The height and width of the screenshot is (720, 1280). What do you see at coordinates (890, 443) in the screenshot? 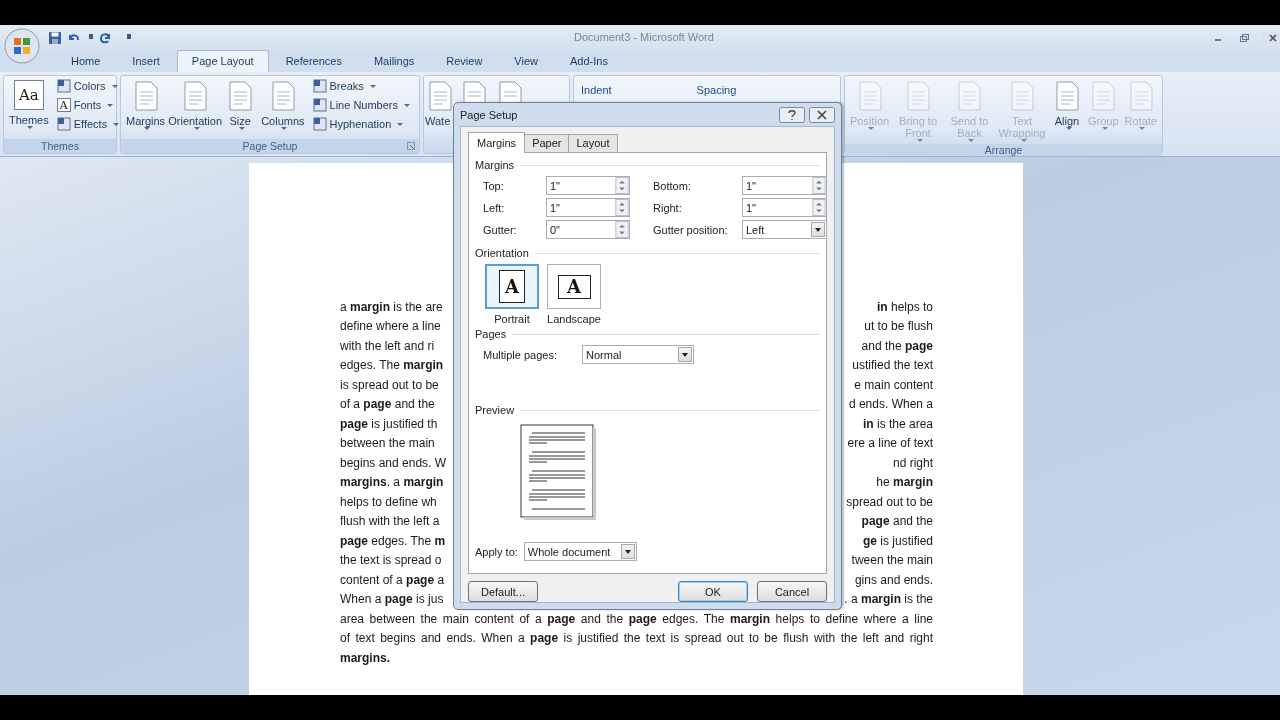
I see `body-text: ere a line of text` at bounding box center [890, 443].